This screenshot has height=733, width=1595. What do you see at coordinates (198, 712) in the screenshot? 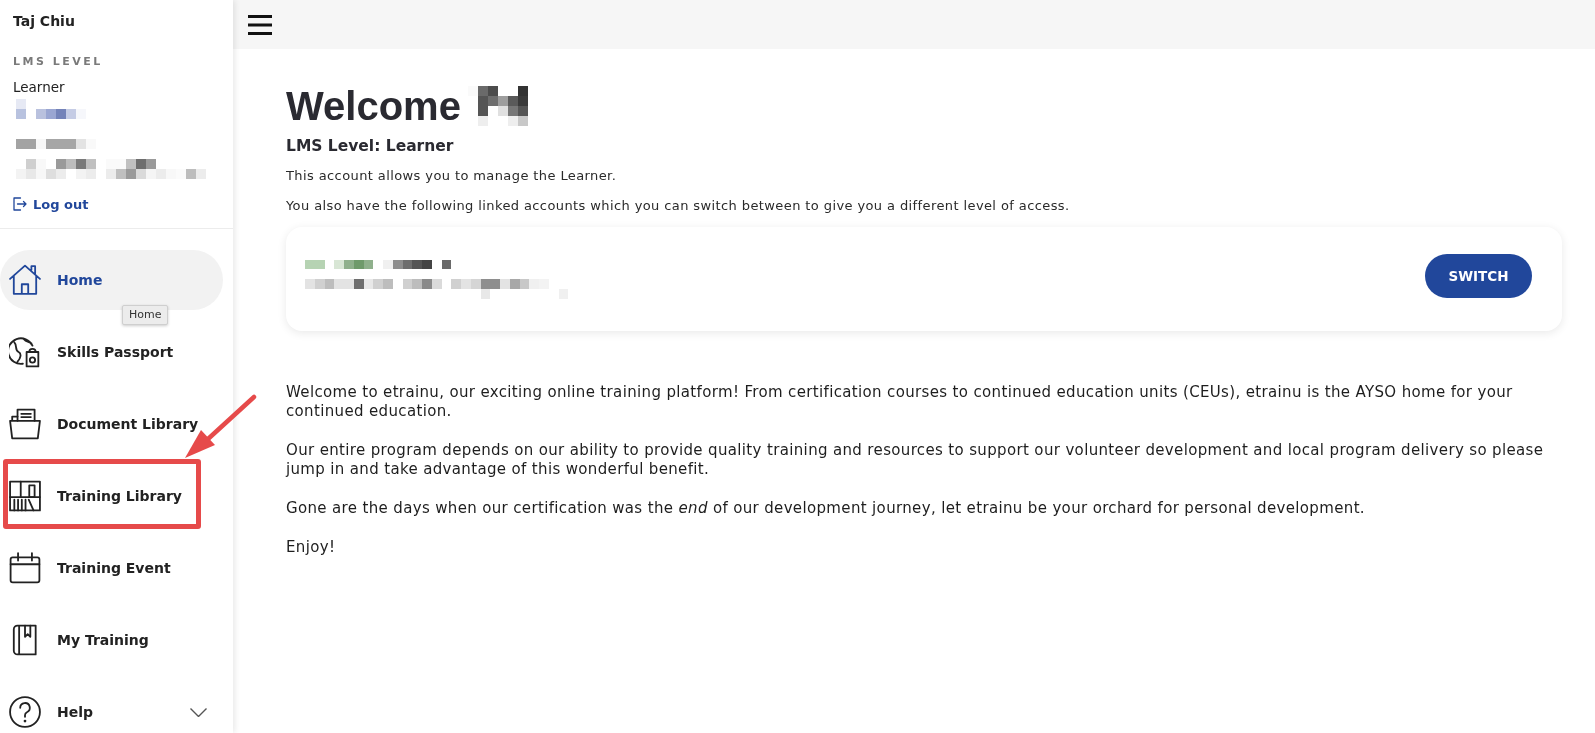
I see `chevron-down-icon` at bounding box center [198, 712].